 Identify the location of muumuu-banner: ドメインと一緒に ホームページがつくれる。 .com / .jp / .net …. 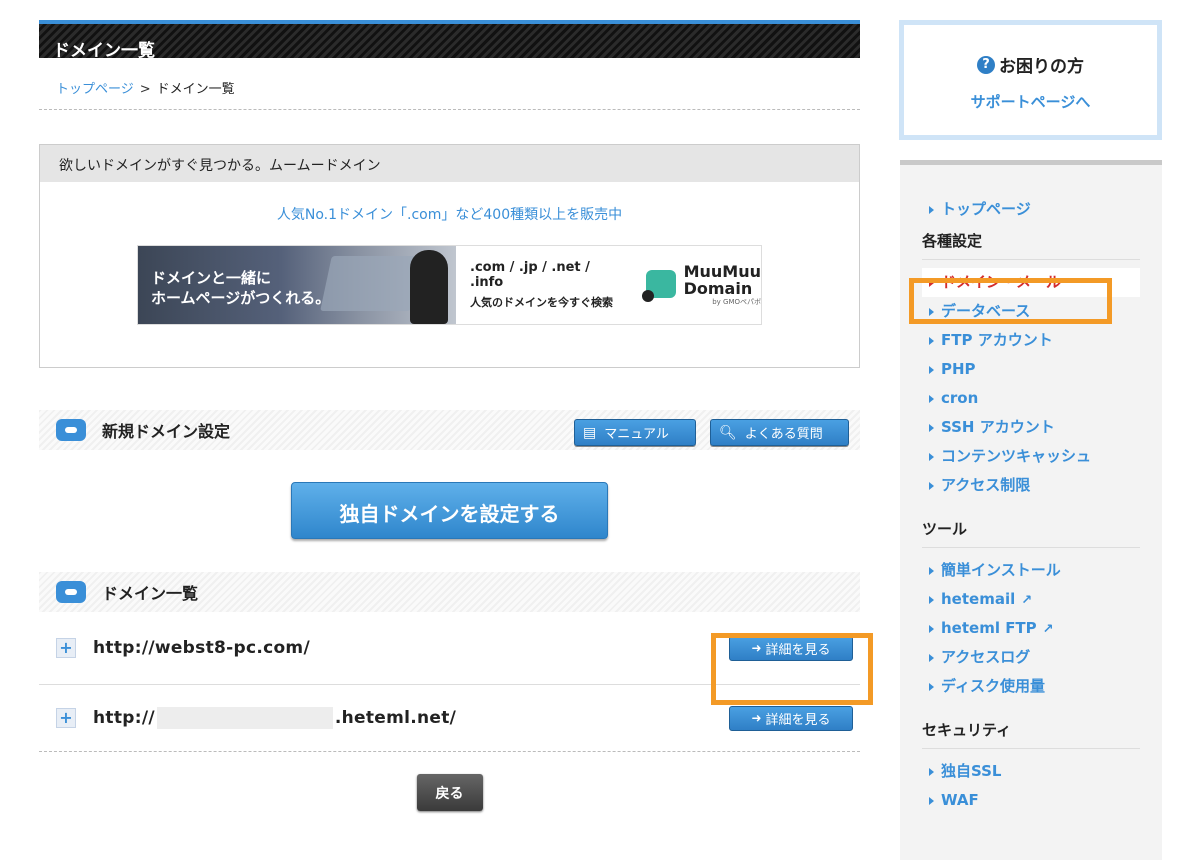
(449, 285).